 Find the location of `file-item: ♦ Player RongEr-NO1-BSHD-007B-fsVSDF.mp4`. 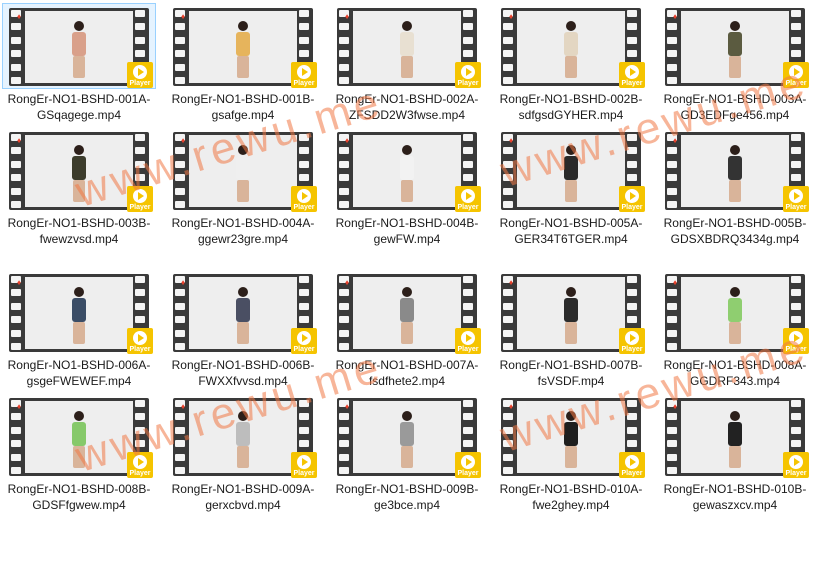

file-item: ♦ Player RongEr-NO1-BSHD-007B-fsVSDF.mp4 is located at coordinates (571, 329).